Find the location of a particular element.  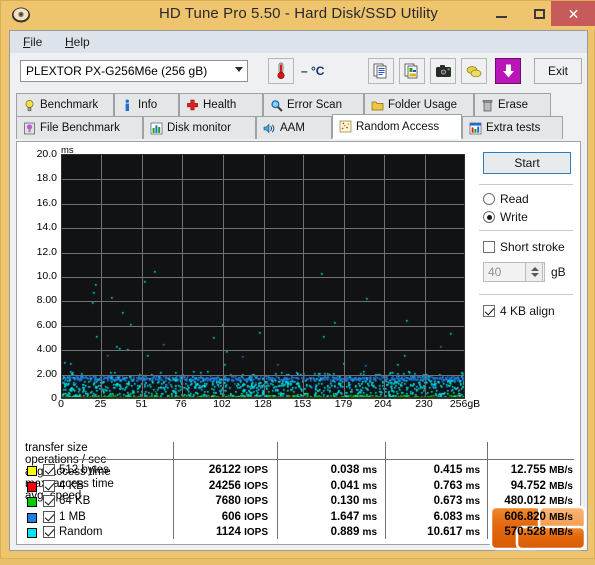

transfer-size-label: 512 bytes is located at coordinates (84, 470).